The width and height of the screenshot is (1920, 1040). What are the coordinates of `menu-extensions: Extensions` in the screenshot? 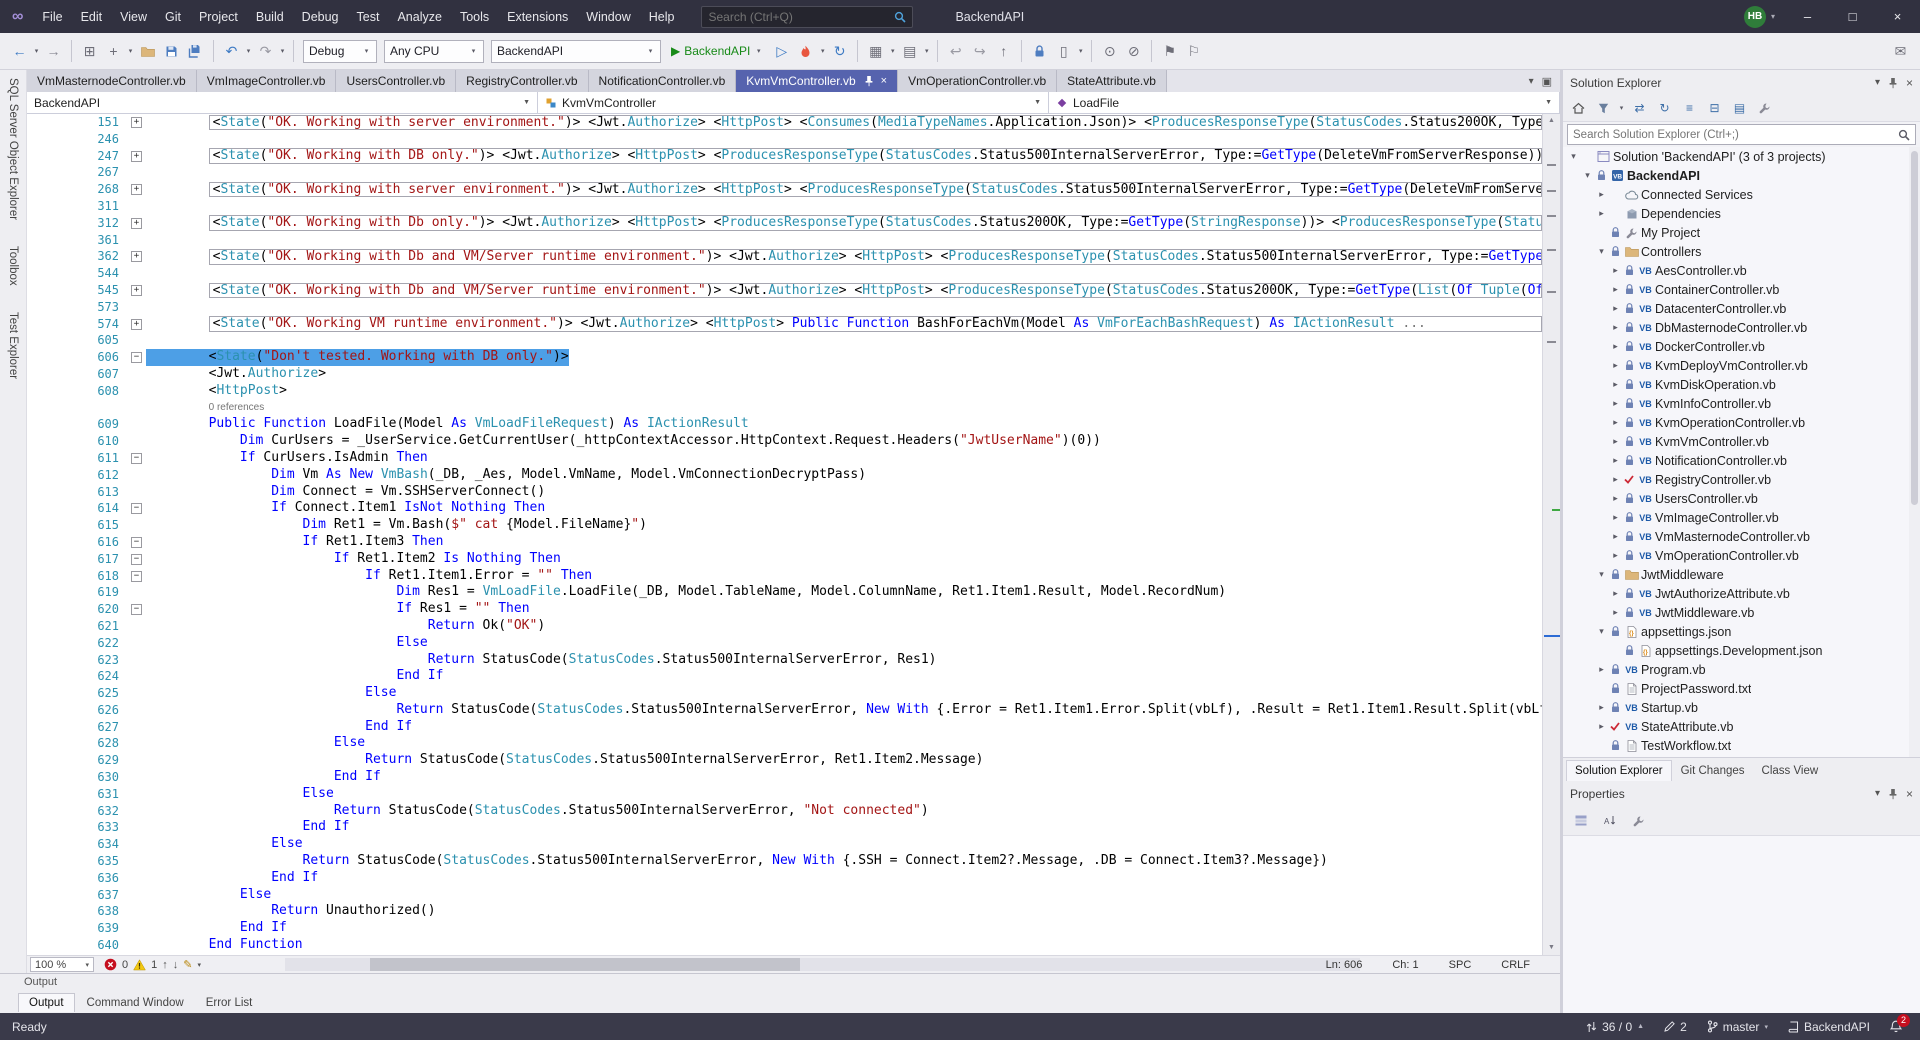 It's located at (537, 16).